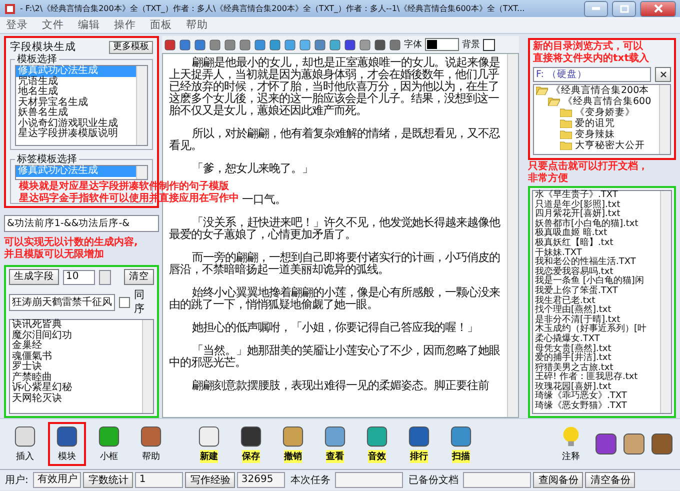 The height and width of the screenshot is (491, 680). Describe the element at coordinates (79, 277) in the screenshot. I see `count-field: 10` at that location.